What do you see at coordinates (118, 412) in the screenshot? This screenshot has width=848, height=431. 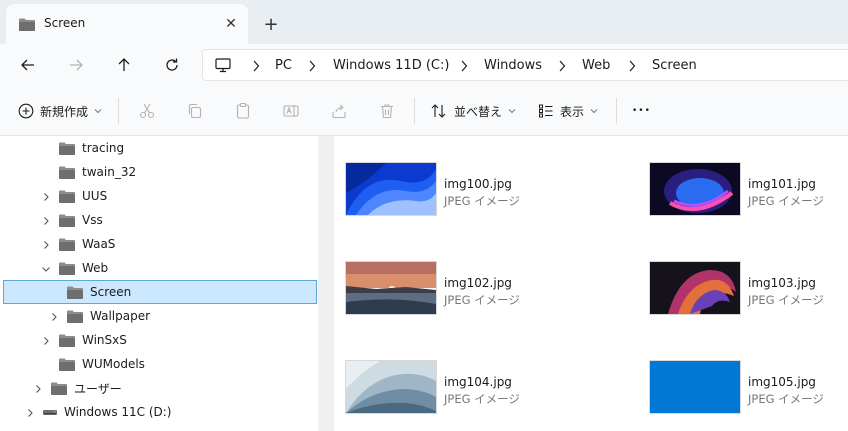 I see `tree-item-label: Windows 11C (D:)` at bounding box center [118, 412].